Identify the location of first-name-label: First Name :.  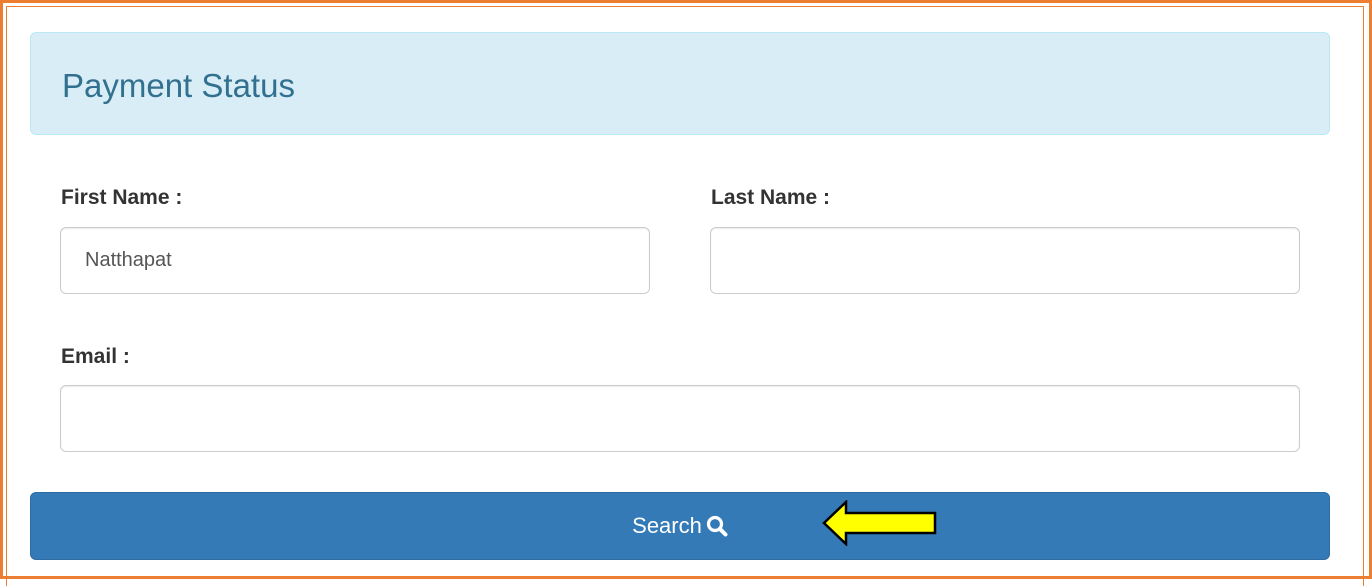
(122, 197).